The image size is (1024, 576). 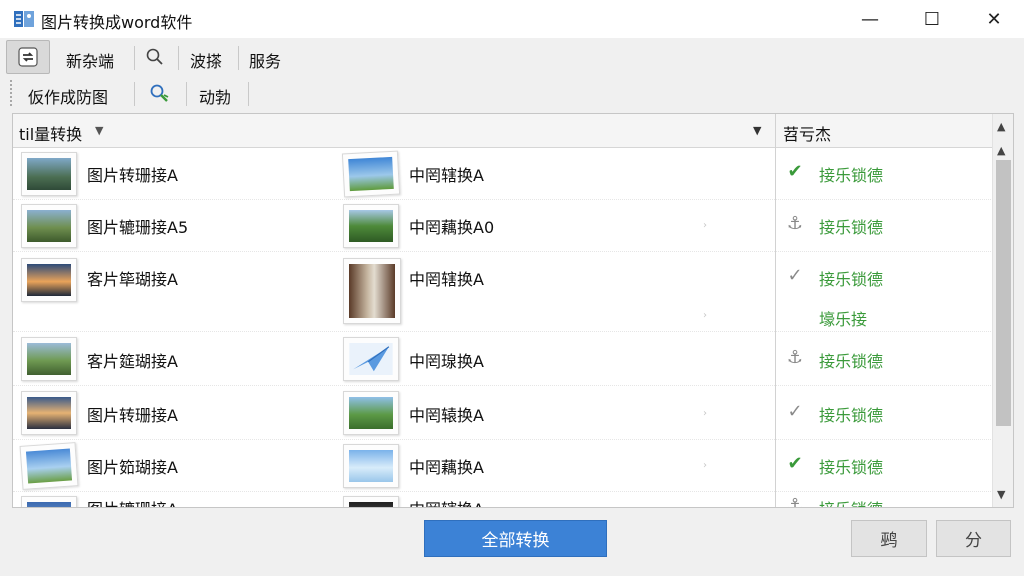 I want to click on column-header-status: 苕亏杰, so click(x=807, y=133).